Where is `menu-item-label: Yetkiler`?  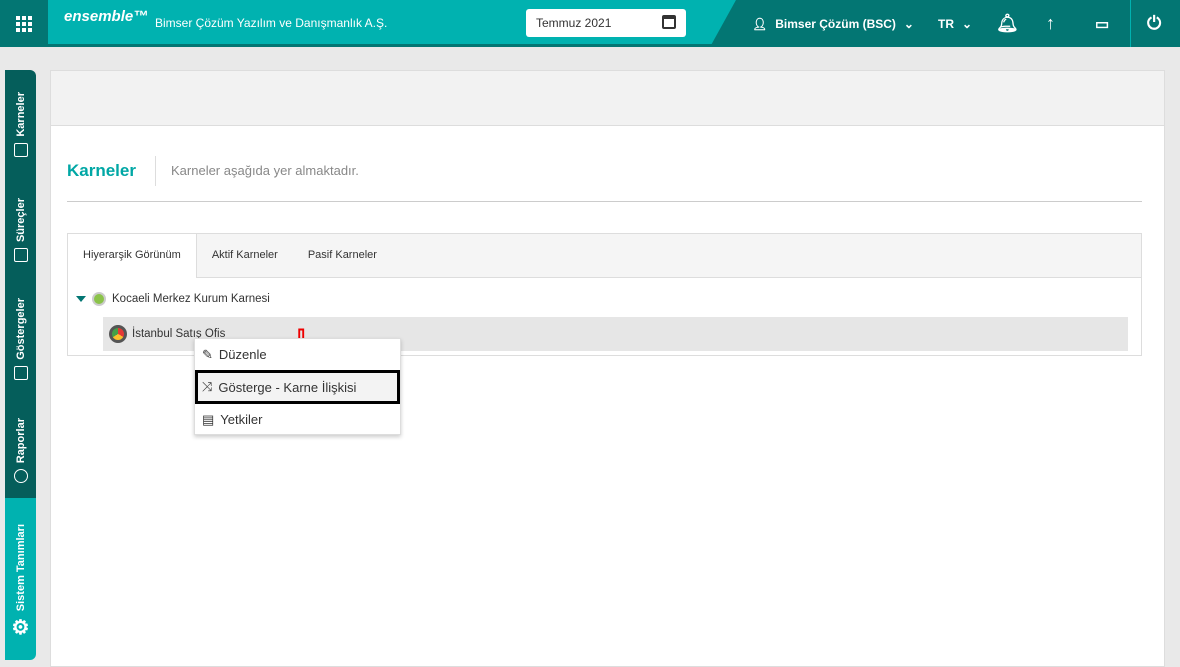 menu-item-label: Yetkiler is located at coordinates (241, 419).